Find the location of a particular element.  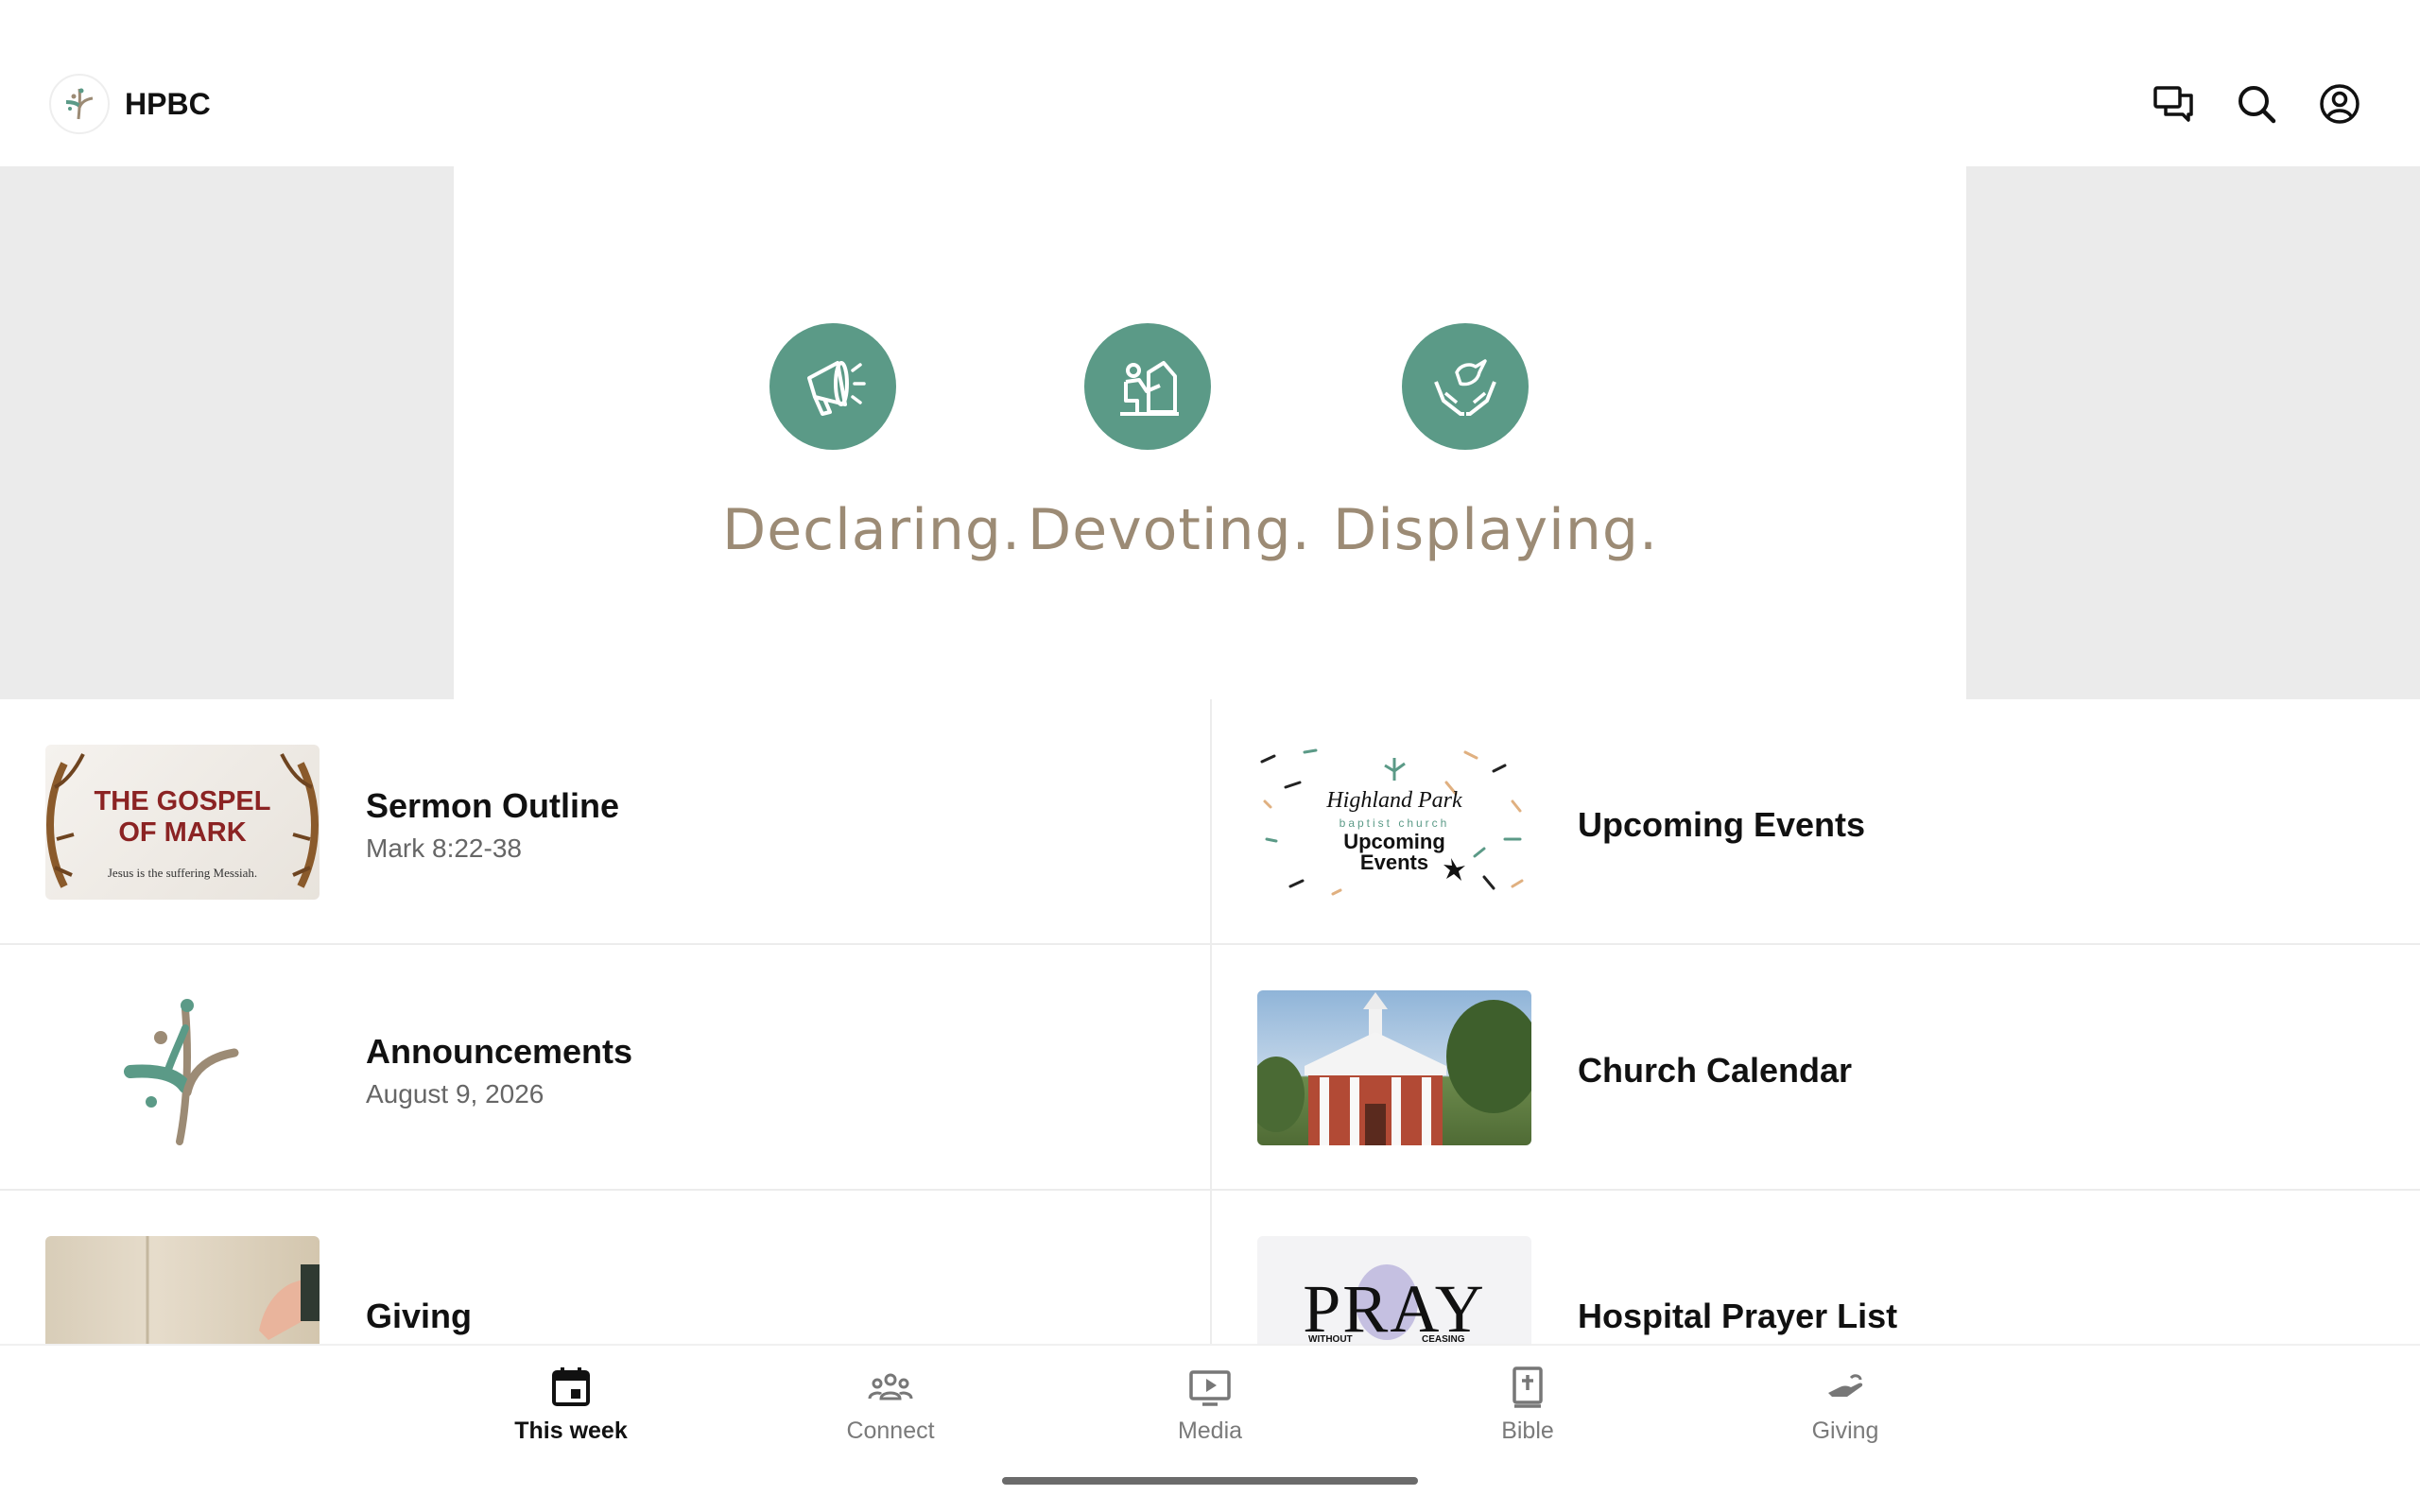

dove-hands-icon is located at coordinates (1466, 386).